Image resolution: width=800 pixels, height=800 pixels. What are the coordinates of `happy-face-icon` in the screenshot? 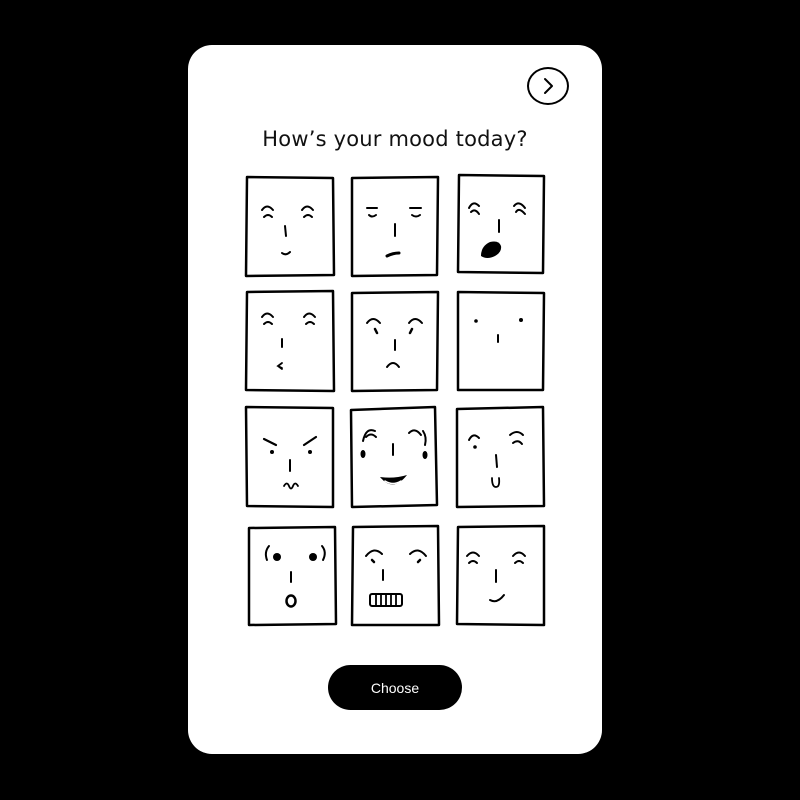 It's located at (501, 576).